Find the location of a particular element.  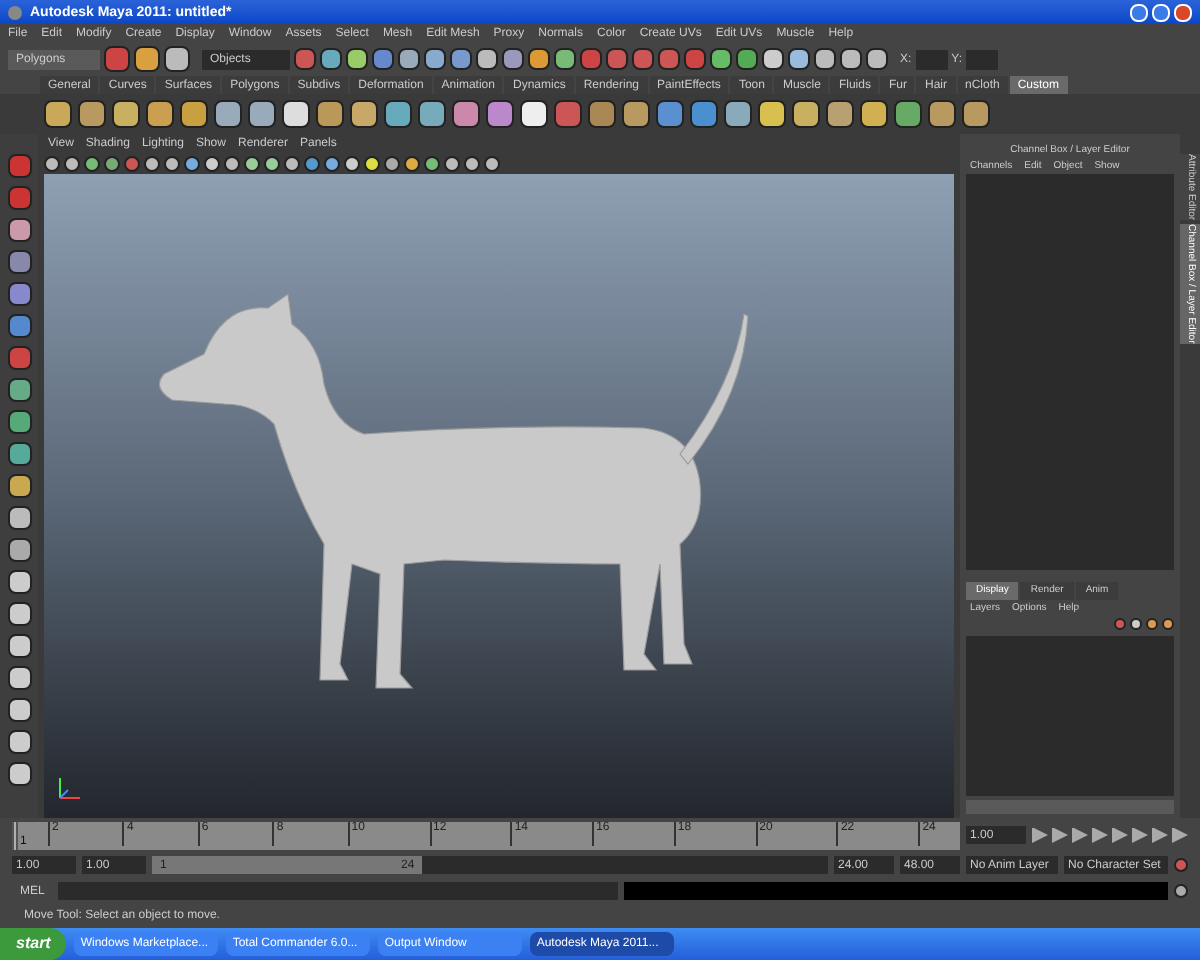

start-button: start is located at coordinates (33, 944).